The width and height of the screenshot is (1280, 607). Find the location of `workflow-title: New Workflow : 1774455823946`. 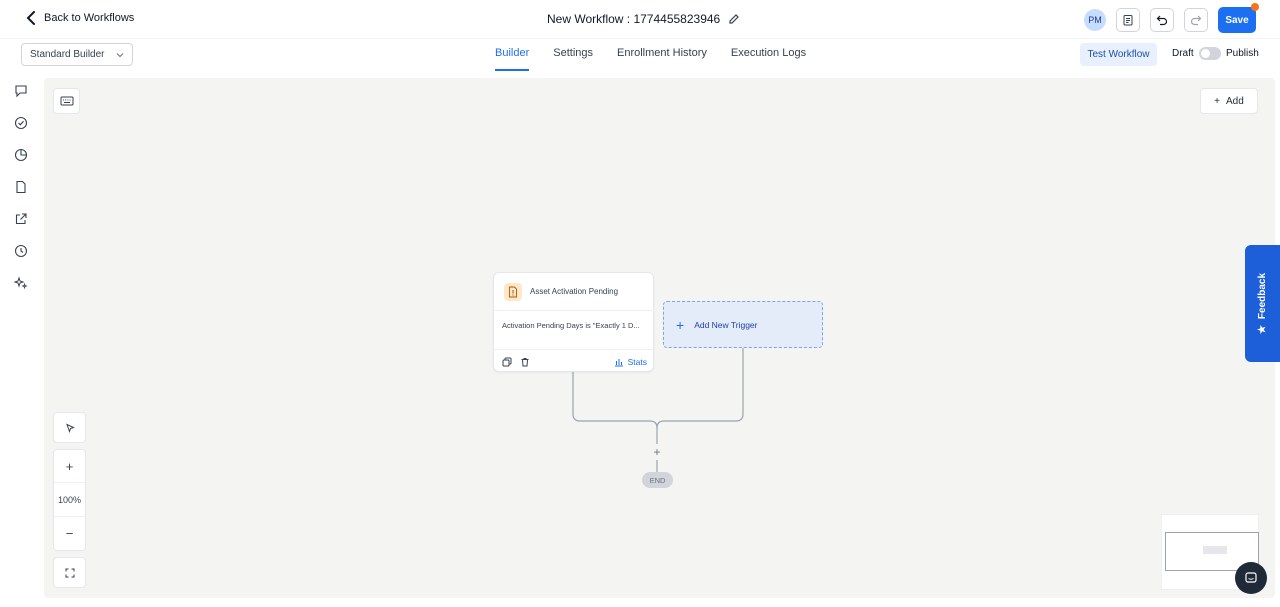

workflow-title: New Workflow : 1774455823946 is located at coordinates (643, 19).